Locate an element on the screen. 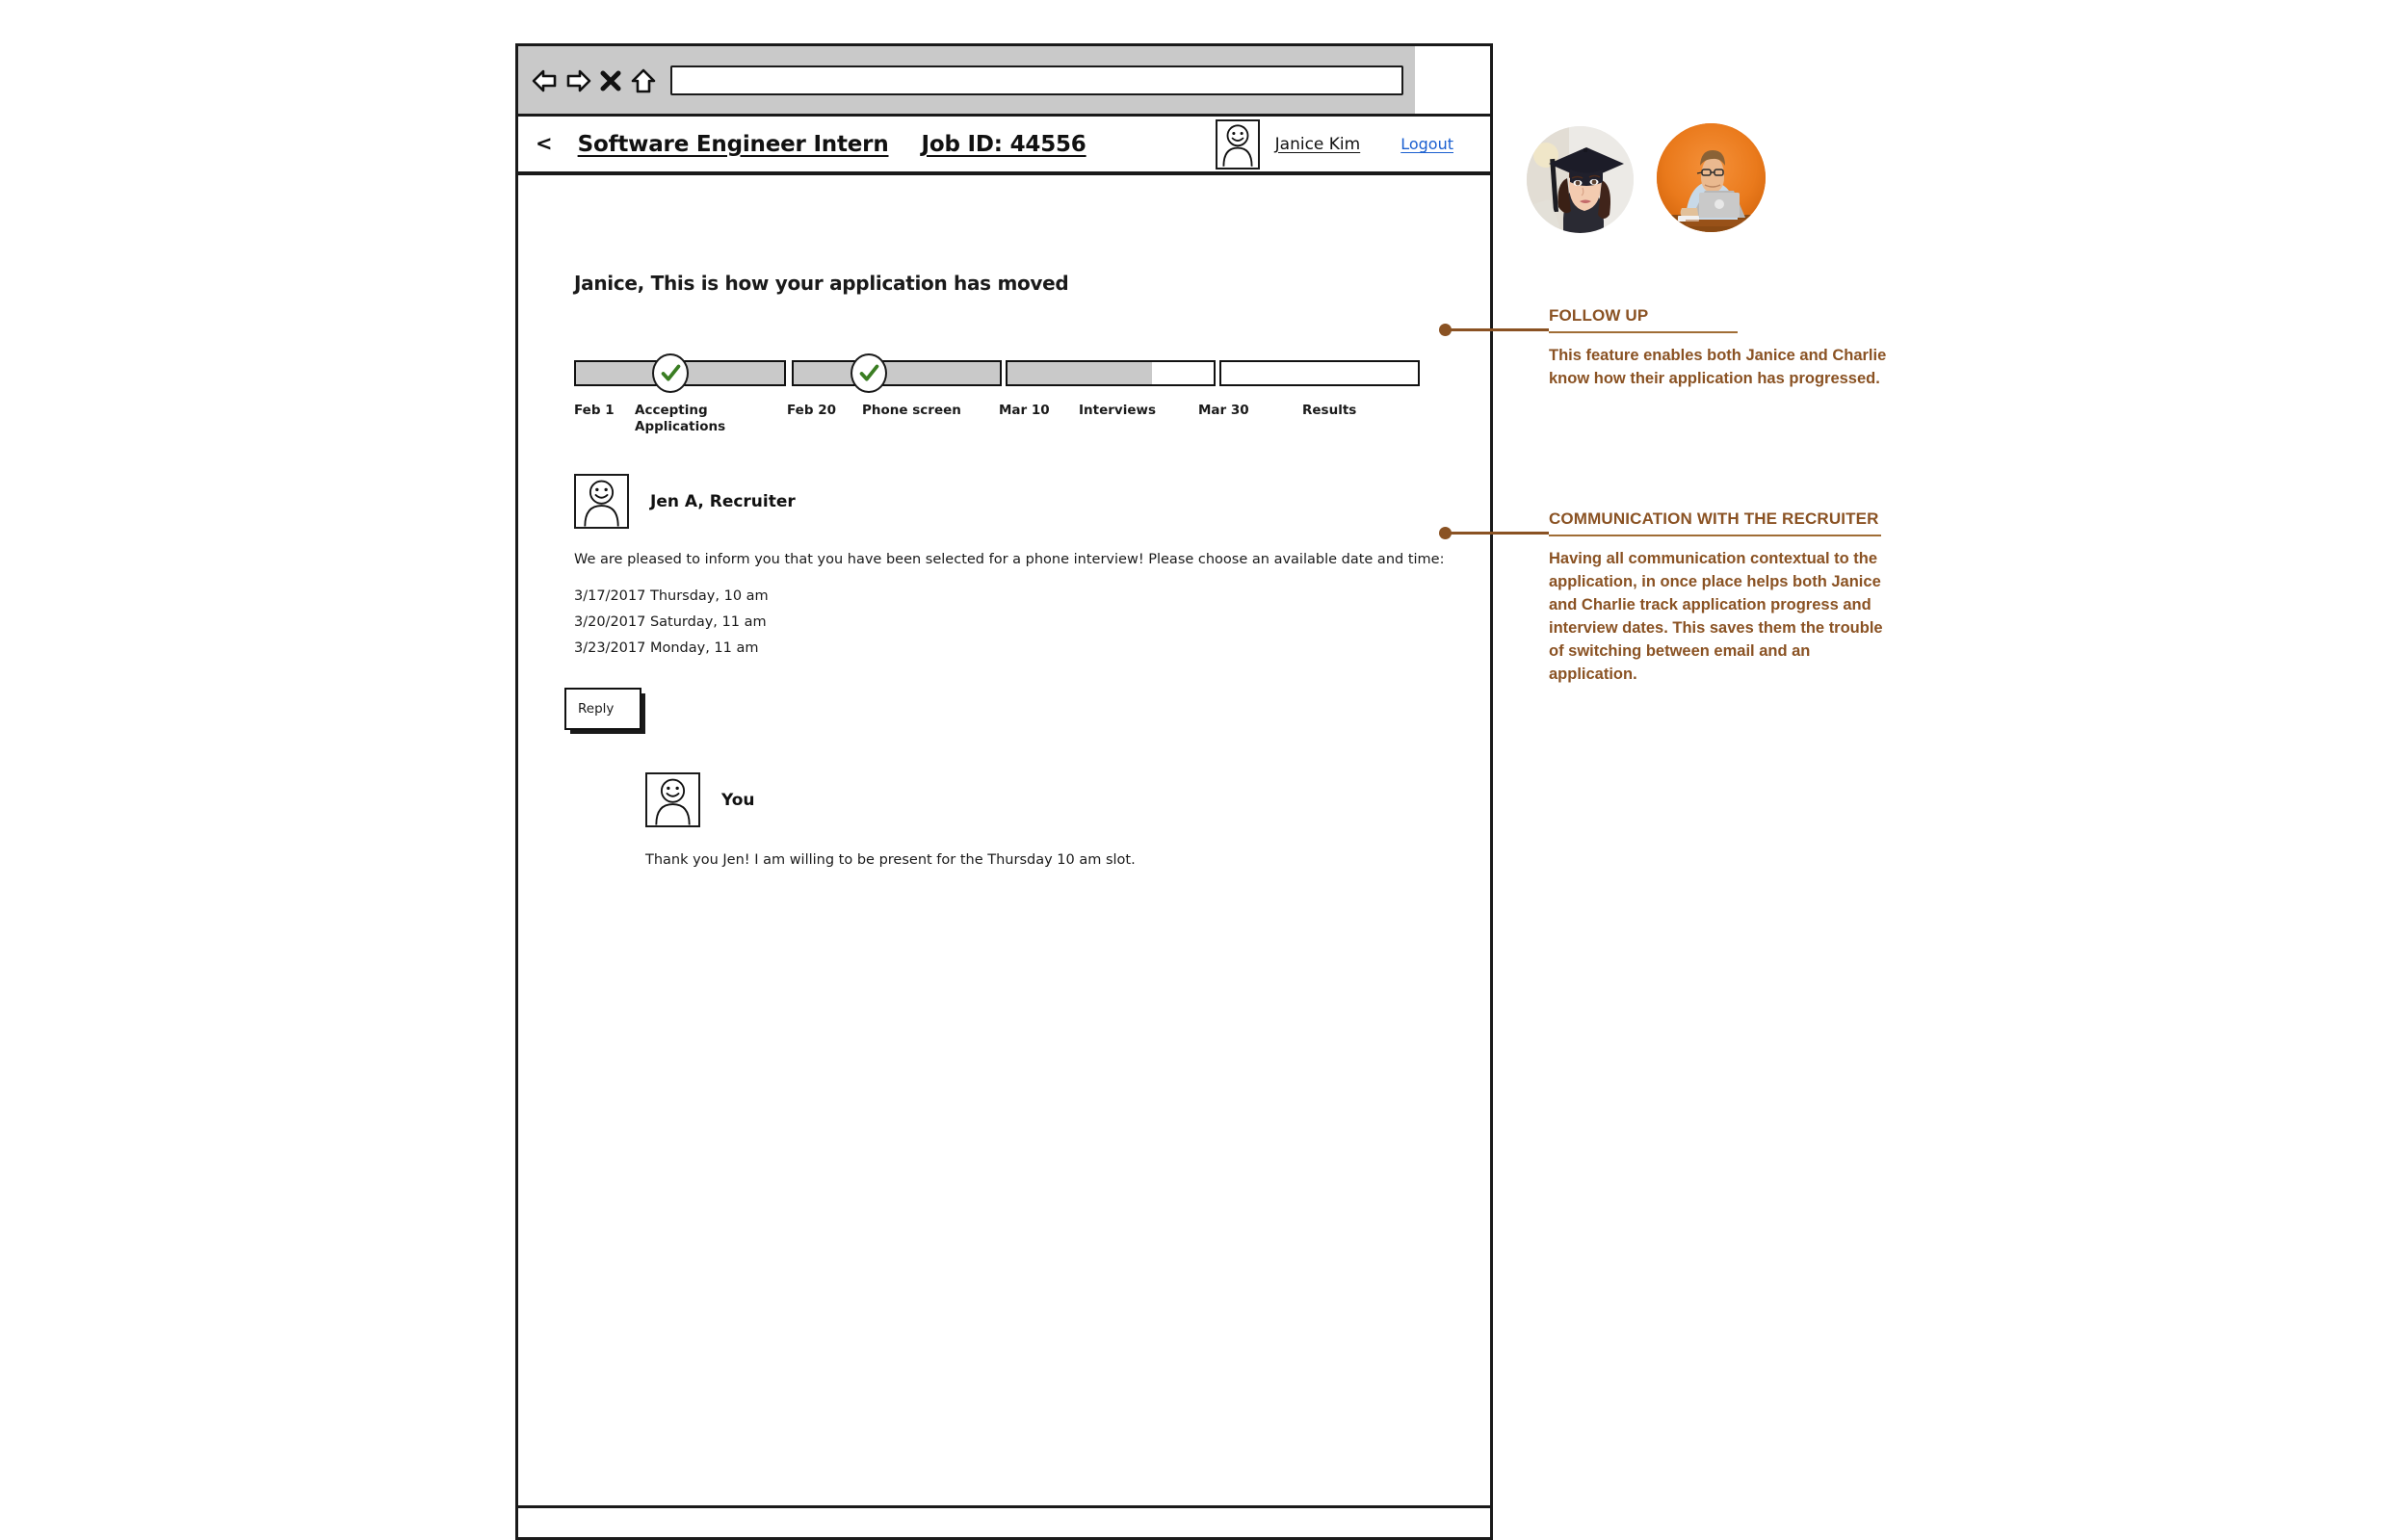 Image resolution: width=2408 pixels, height=1540 pixels. browser-chrome-toolbar is located at coordinates (1004, 81).